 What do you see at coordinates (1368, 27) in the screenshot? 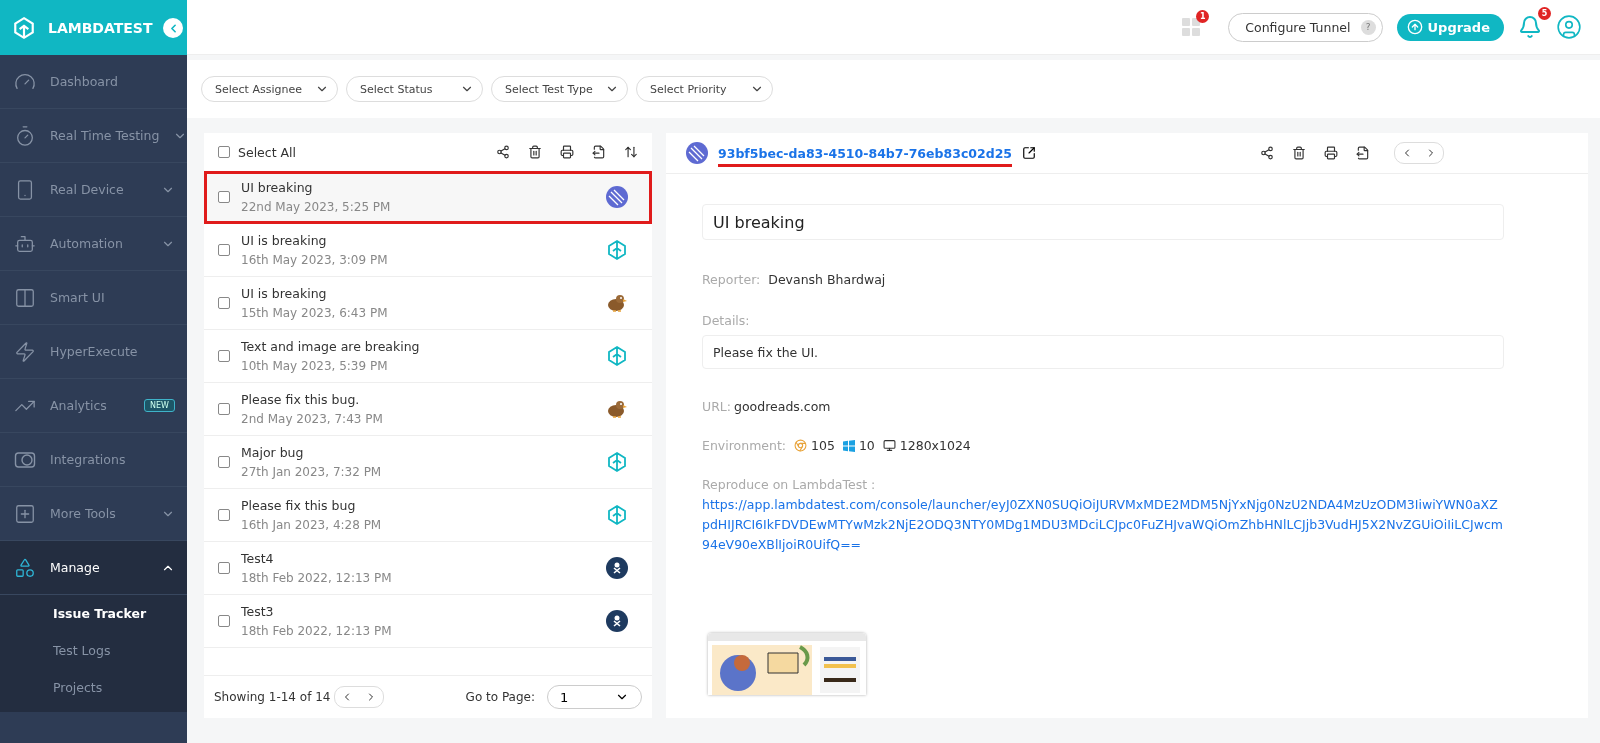
I see `help-icon: ?` at bounding box center [1368, 27].